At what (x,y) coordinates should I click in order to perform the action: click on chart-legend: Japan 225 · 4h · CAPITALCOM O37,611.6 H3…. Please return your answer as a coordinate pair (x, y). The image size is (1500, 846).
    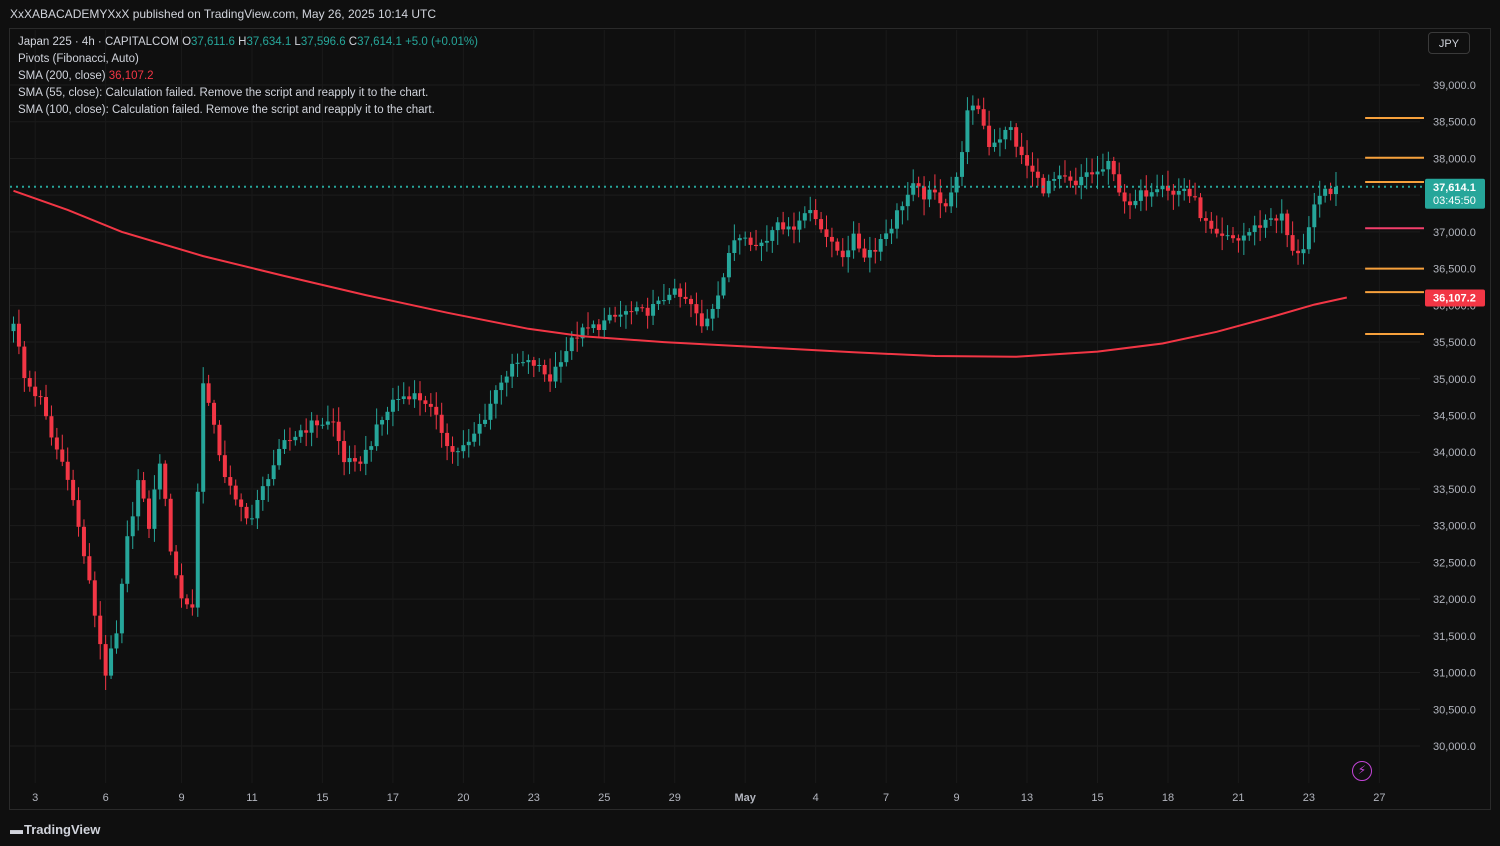
    Looking at the image, I should click on (248, 76).